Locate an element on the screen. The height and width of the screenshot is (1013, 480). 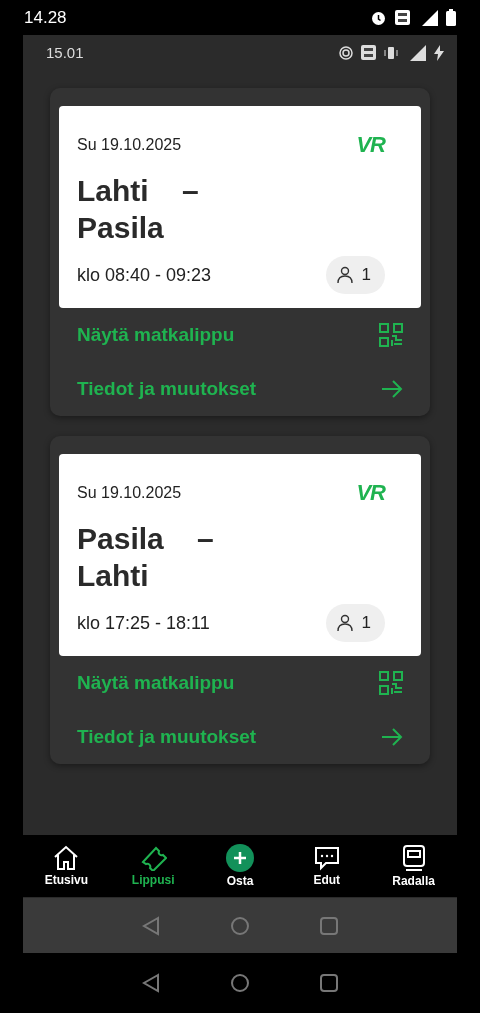
nav-tab: Osta is located at coordinates (240, 866).